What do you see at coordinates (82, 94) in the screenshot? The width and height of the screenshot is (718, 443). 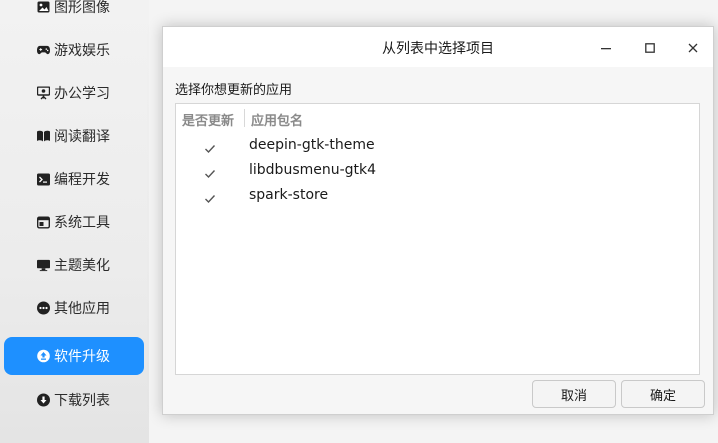 I see `sidebar-item-label: 办公学习` at bounding box center [82, 94].